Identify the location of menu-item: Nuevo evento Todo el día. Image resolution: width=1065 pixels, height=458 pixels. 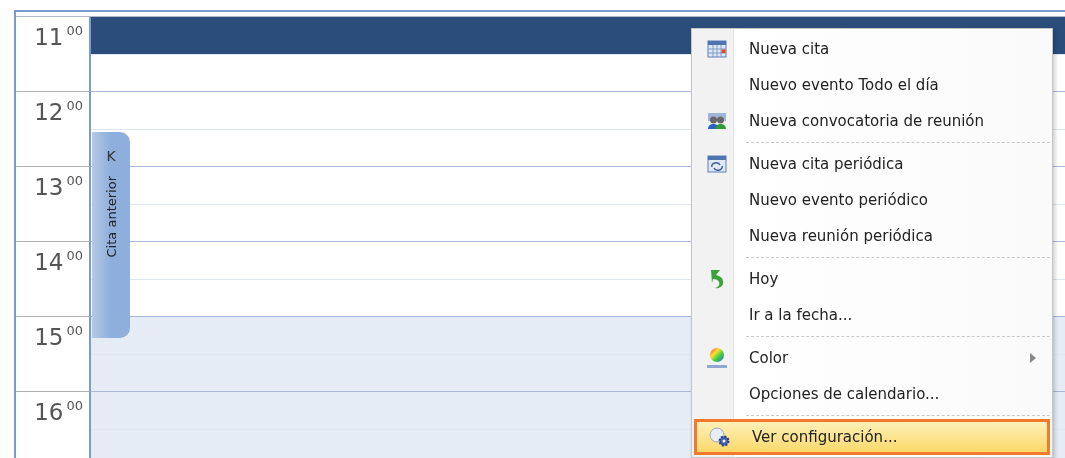
(872, 85).